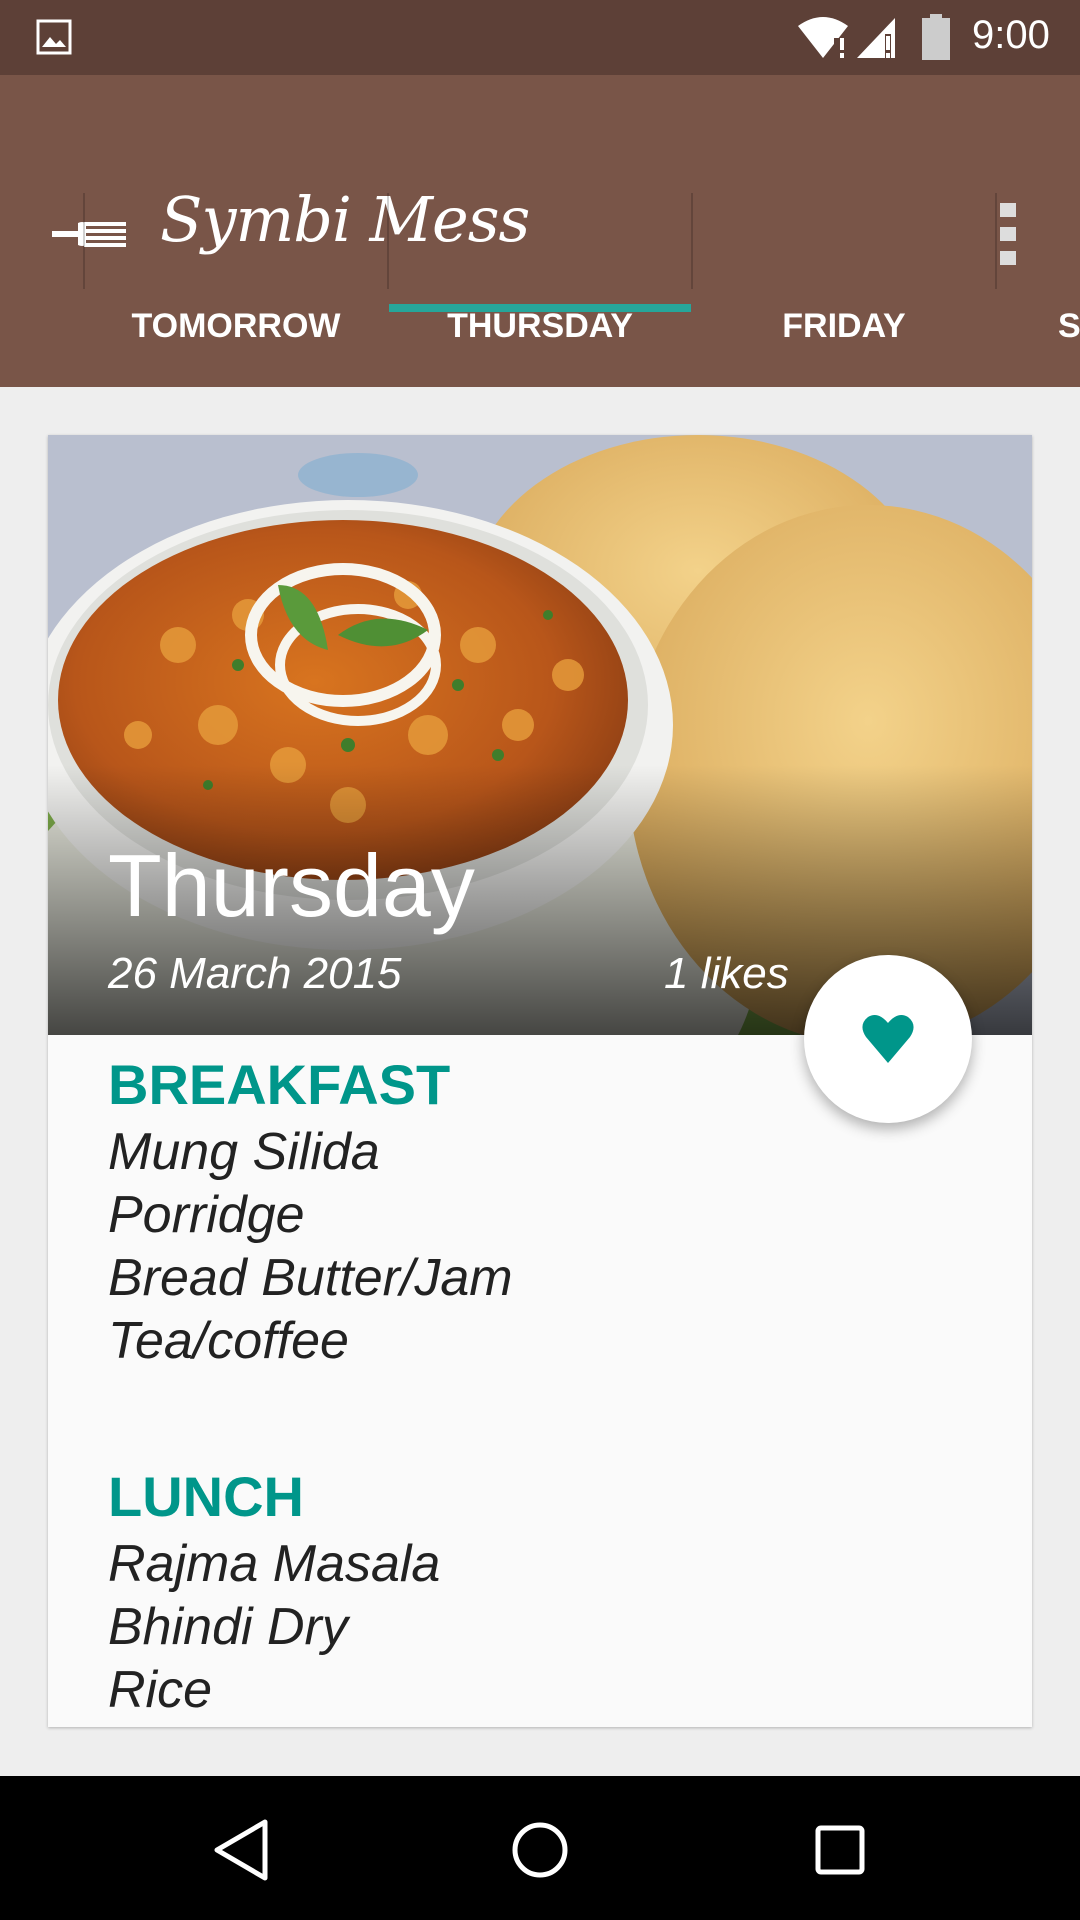  Describe the element at coordinates (228, 1341) in the screenshot. I see `menu-item: Tea/coffee` at that location.